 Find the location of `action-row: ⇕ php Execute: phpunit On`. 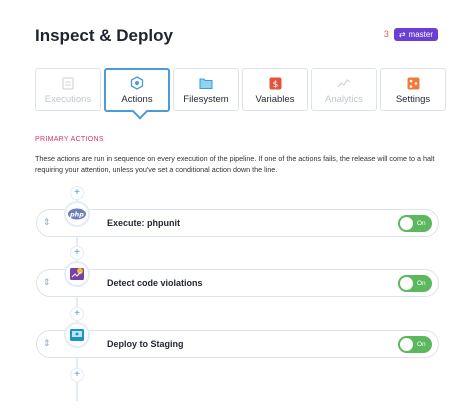

action-row: ⇕ php Execute: phpunit On is located at coordinates (237, 219).